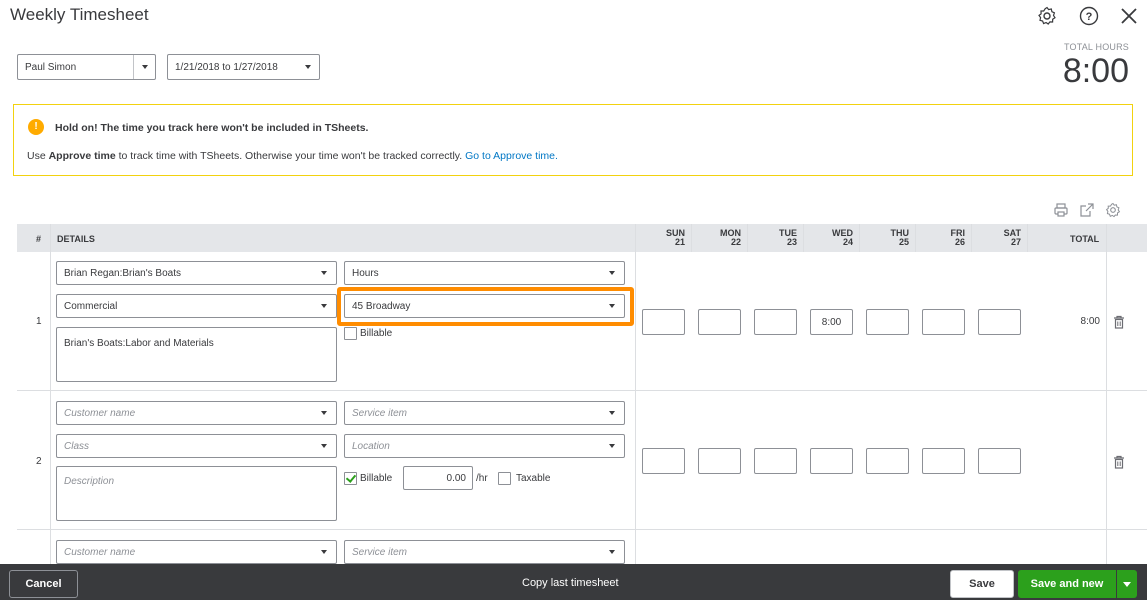 The image size is (1147, 600). What do you see at coordinates (788, 237) in the screenshot?
I see `col-tue-header: TUE 23` at bounding box center [788, 237].